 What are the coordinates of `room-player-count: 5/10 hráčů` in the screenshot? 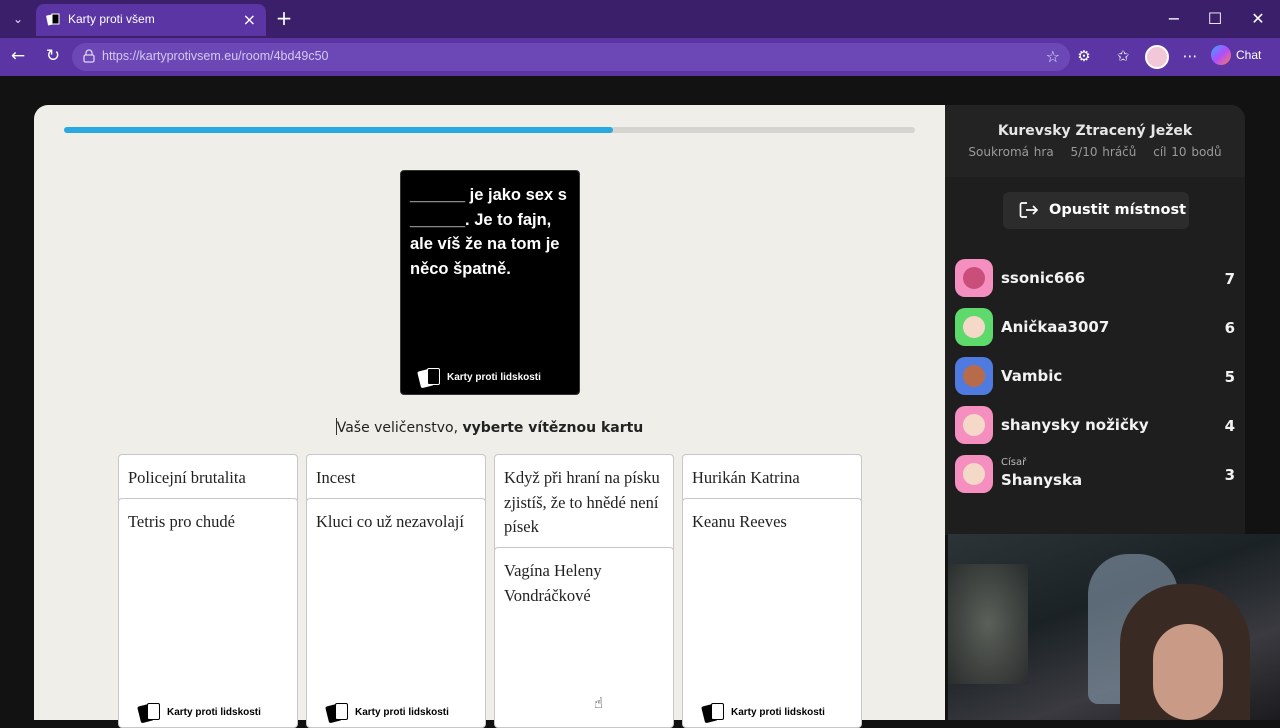 It's located at (1103, 152).